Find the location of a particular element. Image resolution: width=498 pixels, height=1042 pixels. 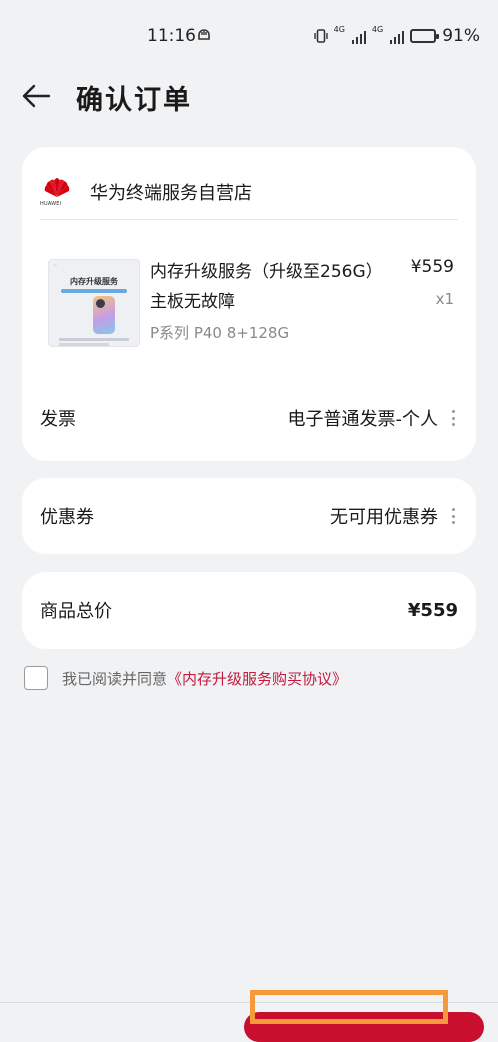

thumbnail-caption is located at coordinates (94, 339).